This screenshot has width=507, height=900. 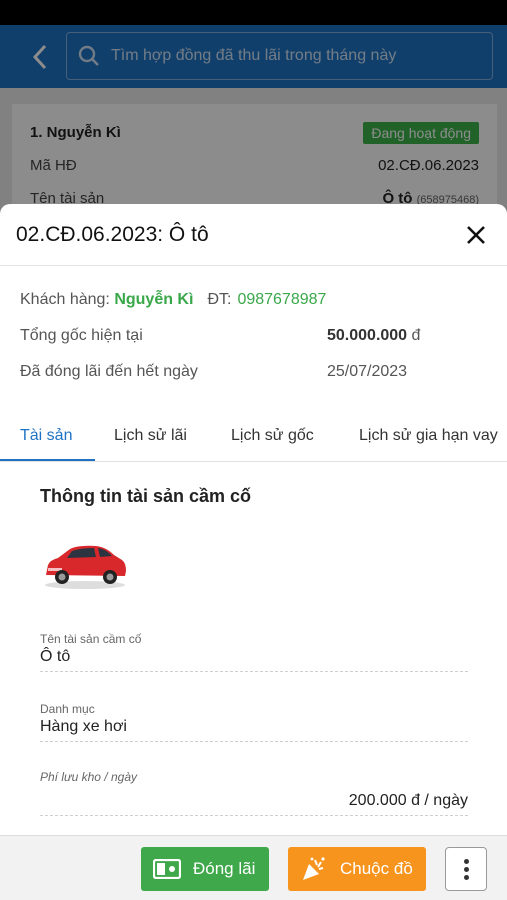 What do you see at coordinates (254, 652) in the screenshot?
I see `asset-name-field: Tên tài sản cầm cố Ô tô` at bounding box center [254, 652].